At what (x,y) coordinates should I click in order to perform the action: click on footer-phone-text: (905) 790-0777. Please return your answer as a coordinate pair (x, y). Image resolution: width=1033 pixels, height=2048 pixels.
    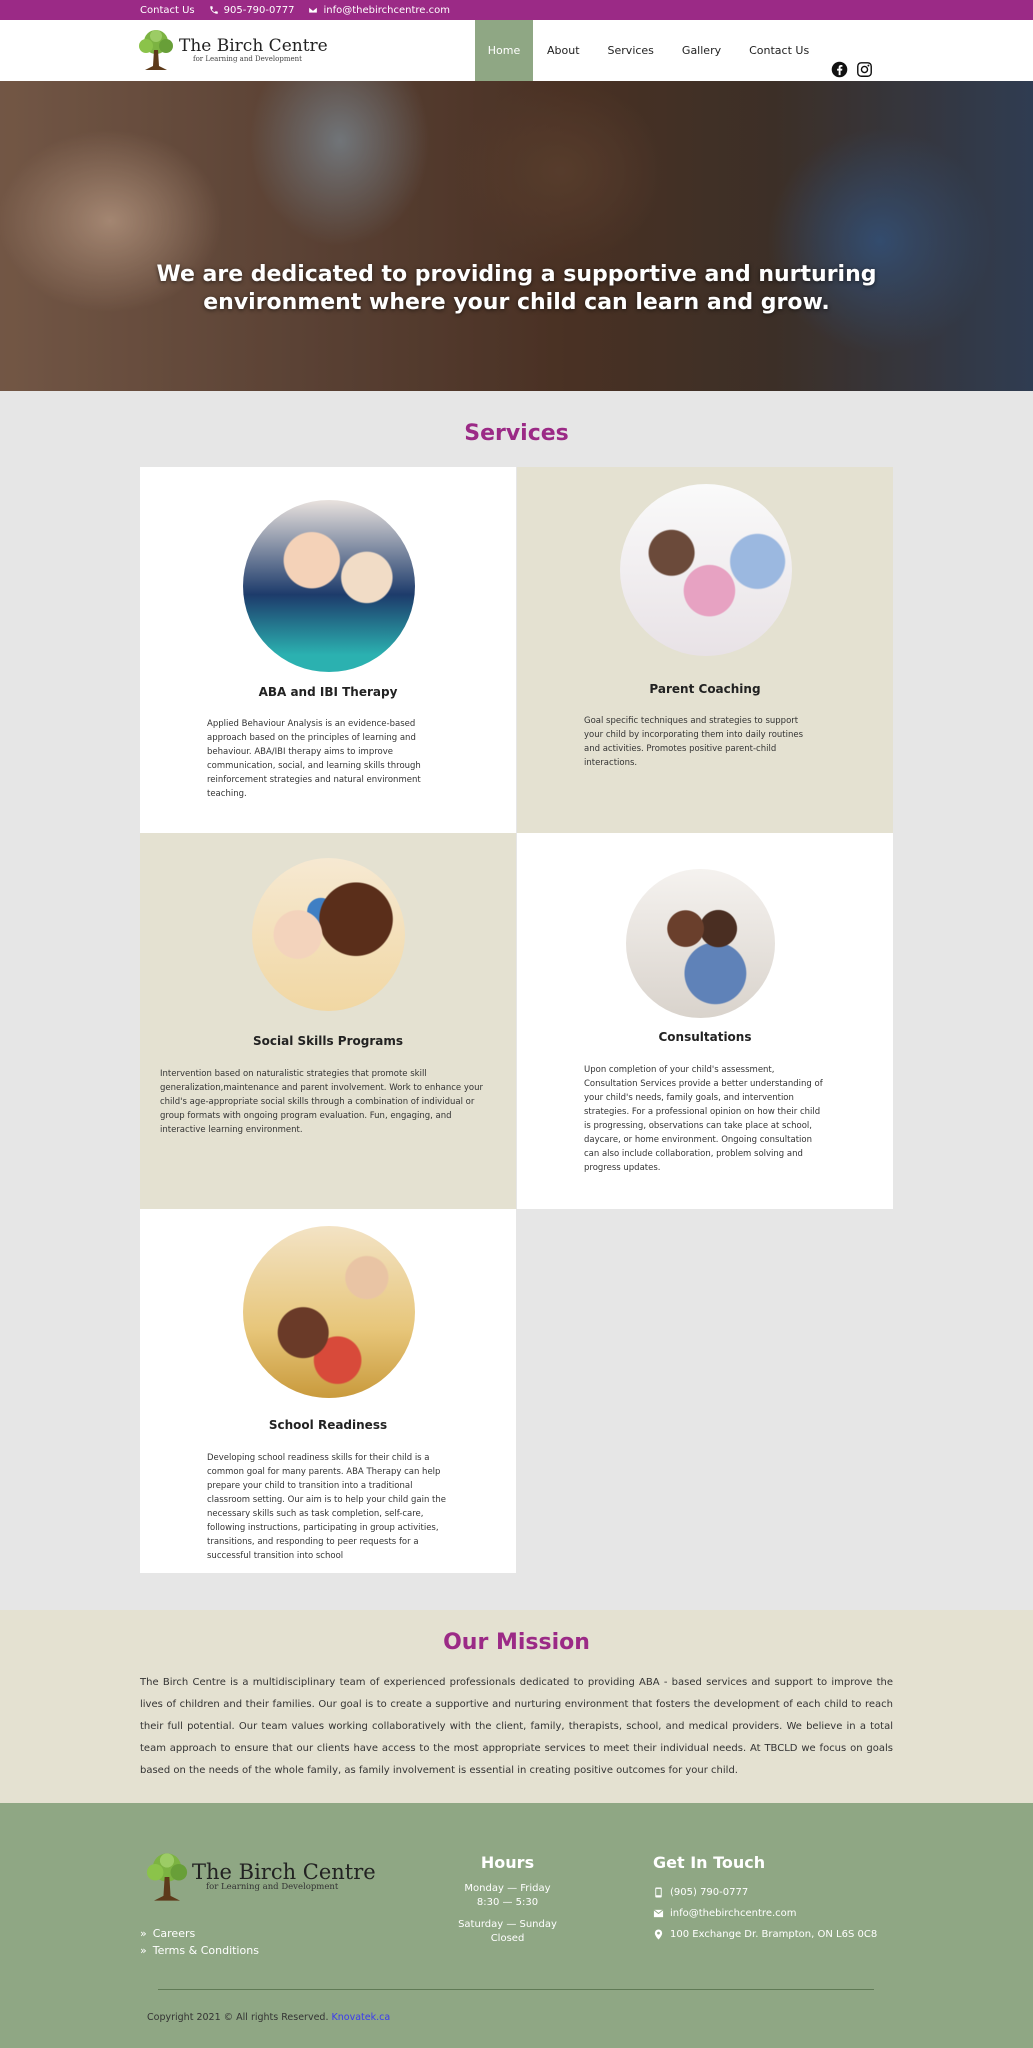
    Looking at the image, I should click on (709, 1892).